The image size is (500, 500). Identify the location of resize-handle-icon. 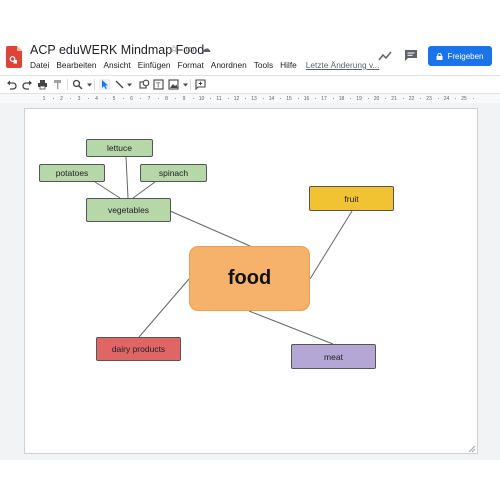
(472, 449).